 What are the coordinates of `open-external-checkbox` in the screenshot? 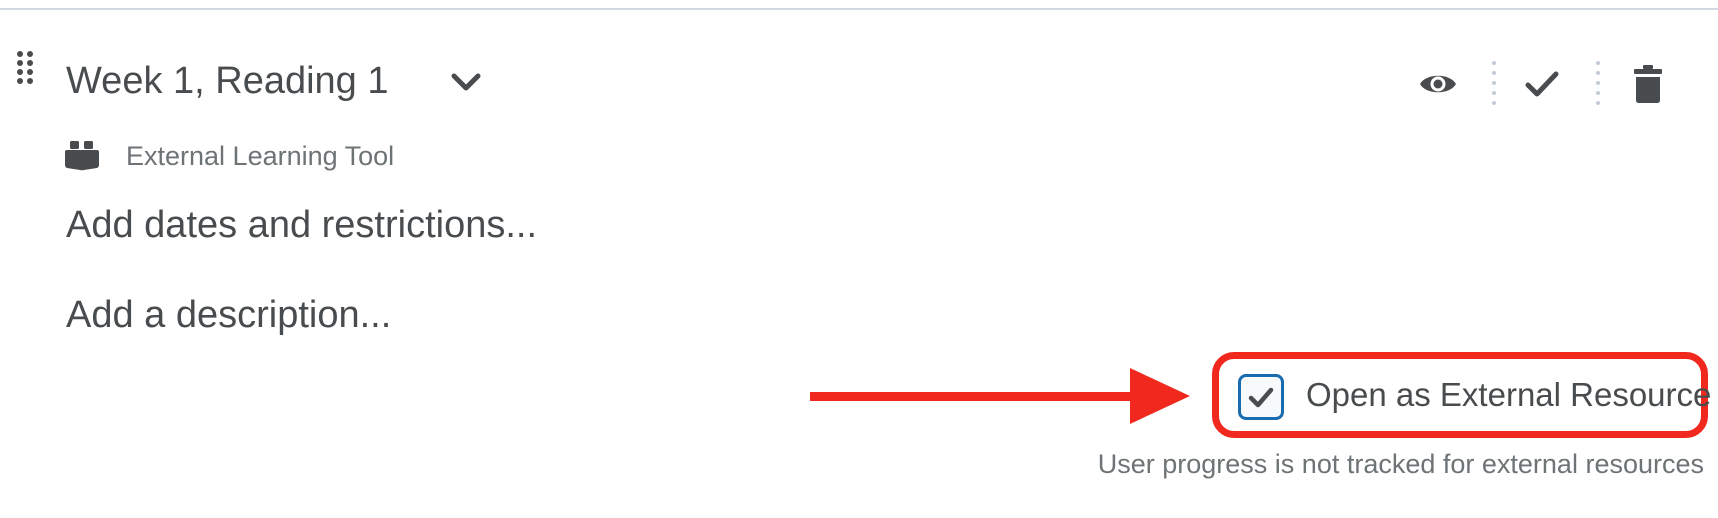 It's located at (1261, 397).